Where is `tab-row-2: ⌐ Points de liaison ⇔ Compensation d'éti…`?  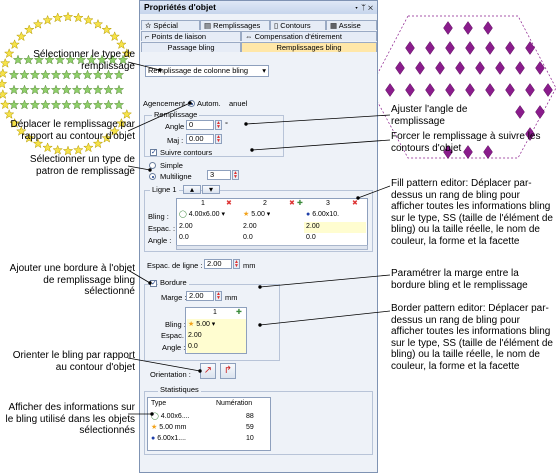 tab-row-2: ⌐ Points de liaison ⇔ Compensation d'éti… is located at coordinates (259, 36).